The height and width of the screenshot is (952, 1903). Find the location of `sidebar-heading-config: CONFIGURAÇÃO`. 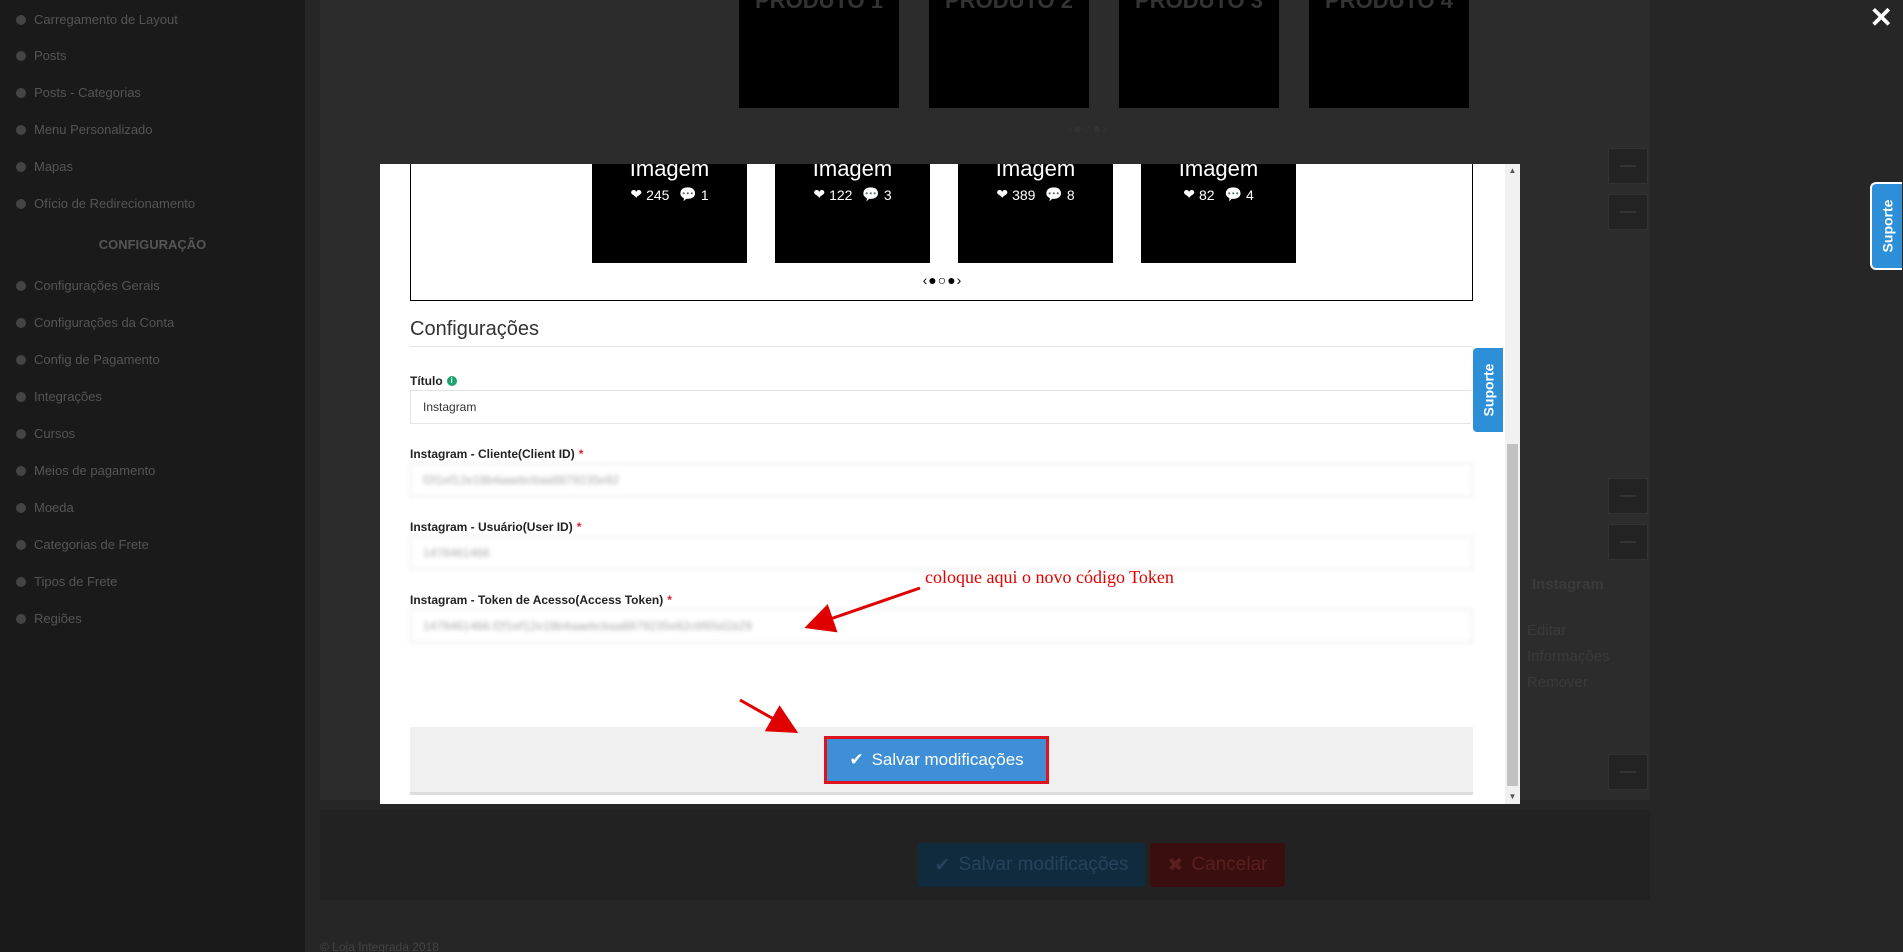

sidebar-heading-config: CONFIGURAÇÃO is located at coordinates (152, 244).